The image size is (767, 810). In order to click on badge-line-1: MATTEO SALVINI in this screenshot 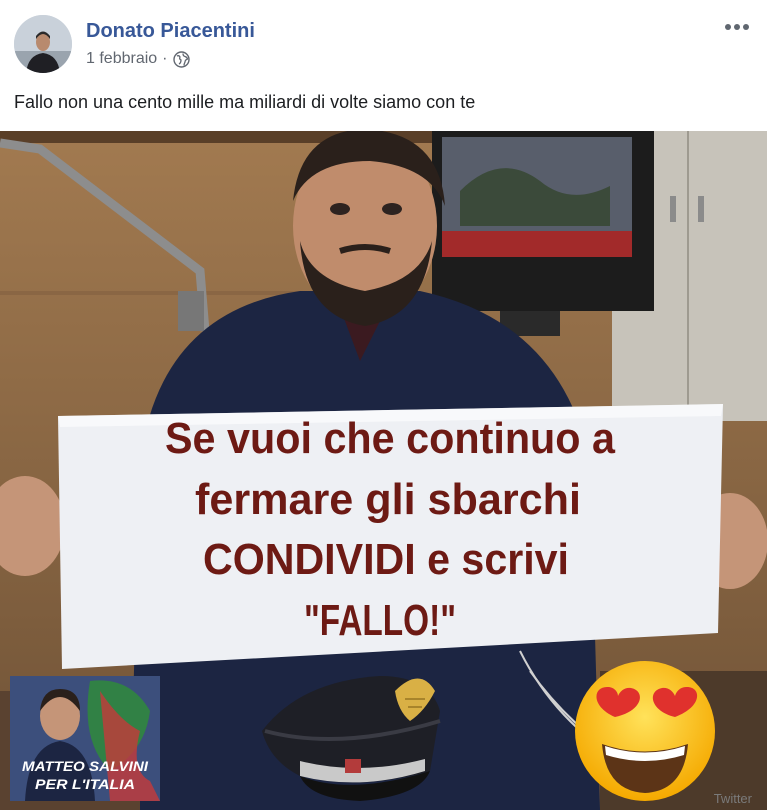, I will do `click(85, 766)`.